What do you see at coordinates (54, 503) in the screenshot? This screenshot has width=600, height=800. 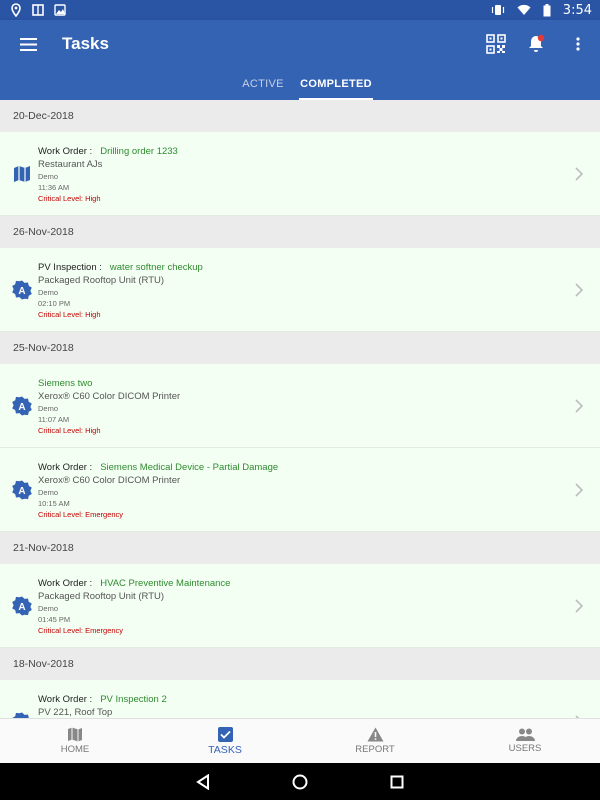 I see `task-time: 10:15 AM` at bounding box center [54, 503].